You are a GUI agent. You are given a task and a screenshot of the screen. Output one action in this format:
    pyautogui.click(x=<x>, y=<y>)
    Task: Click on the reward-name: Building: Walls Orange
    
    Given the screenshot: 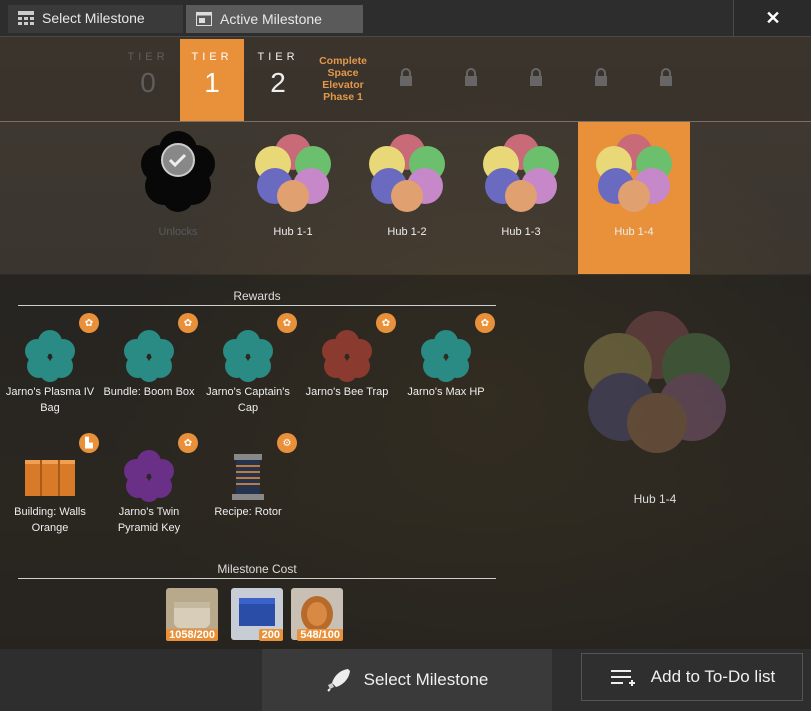 What is the action you would take?
    pyautogui.click(x=50, y=520)
    